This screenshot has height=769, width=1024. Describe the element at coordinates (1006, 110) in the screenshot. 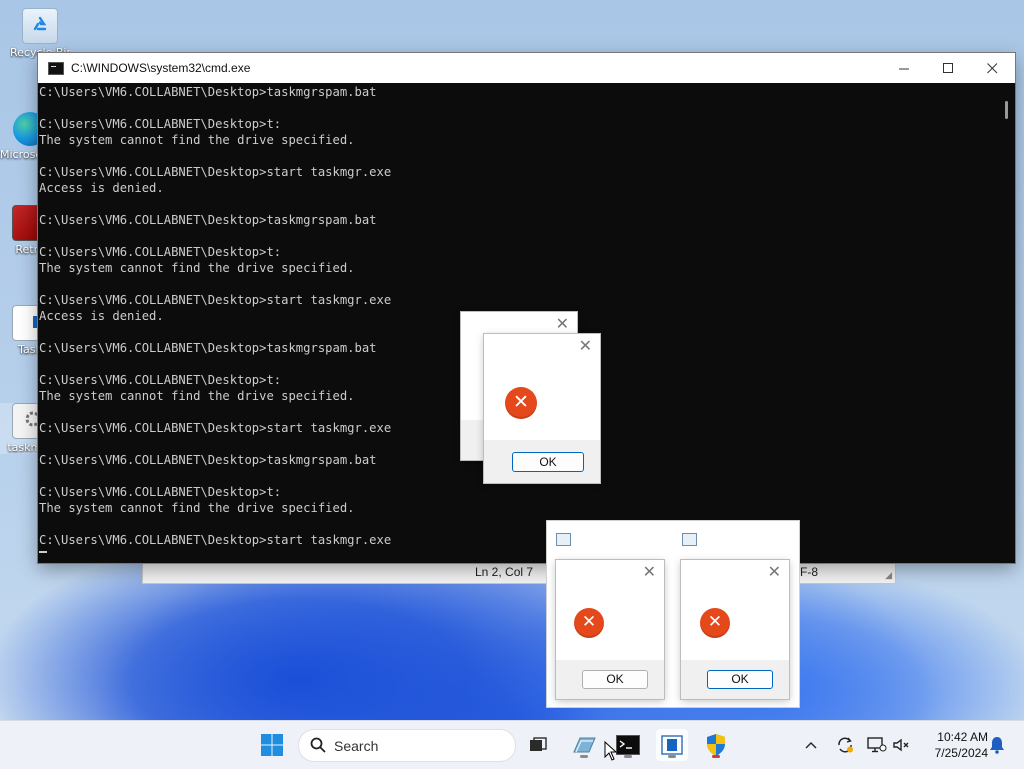

I see `scrollbar-thumb` at that location.